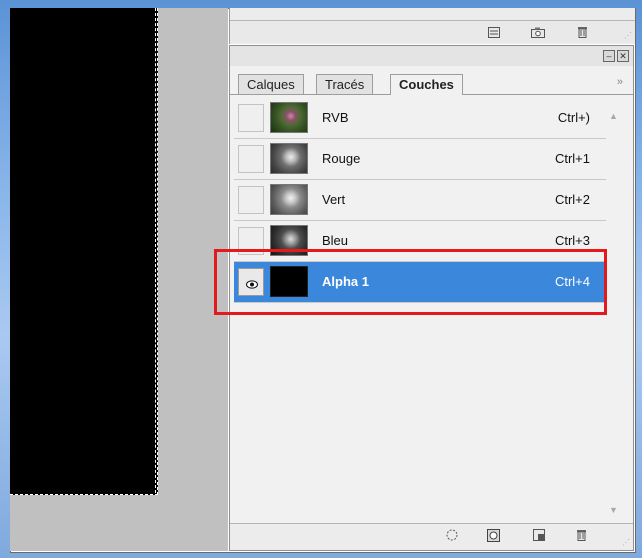 The image size is (642, 558). Describe the element at coordinates (252, 285) in the screenshot. I see `eye-icon` at that location.